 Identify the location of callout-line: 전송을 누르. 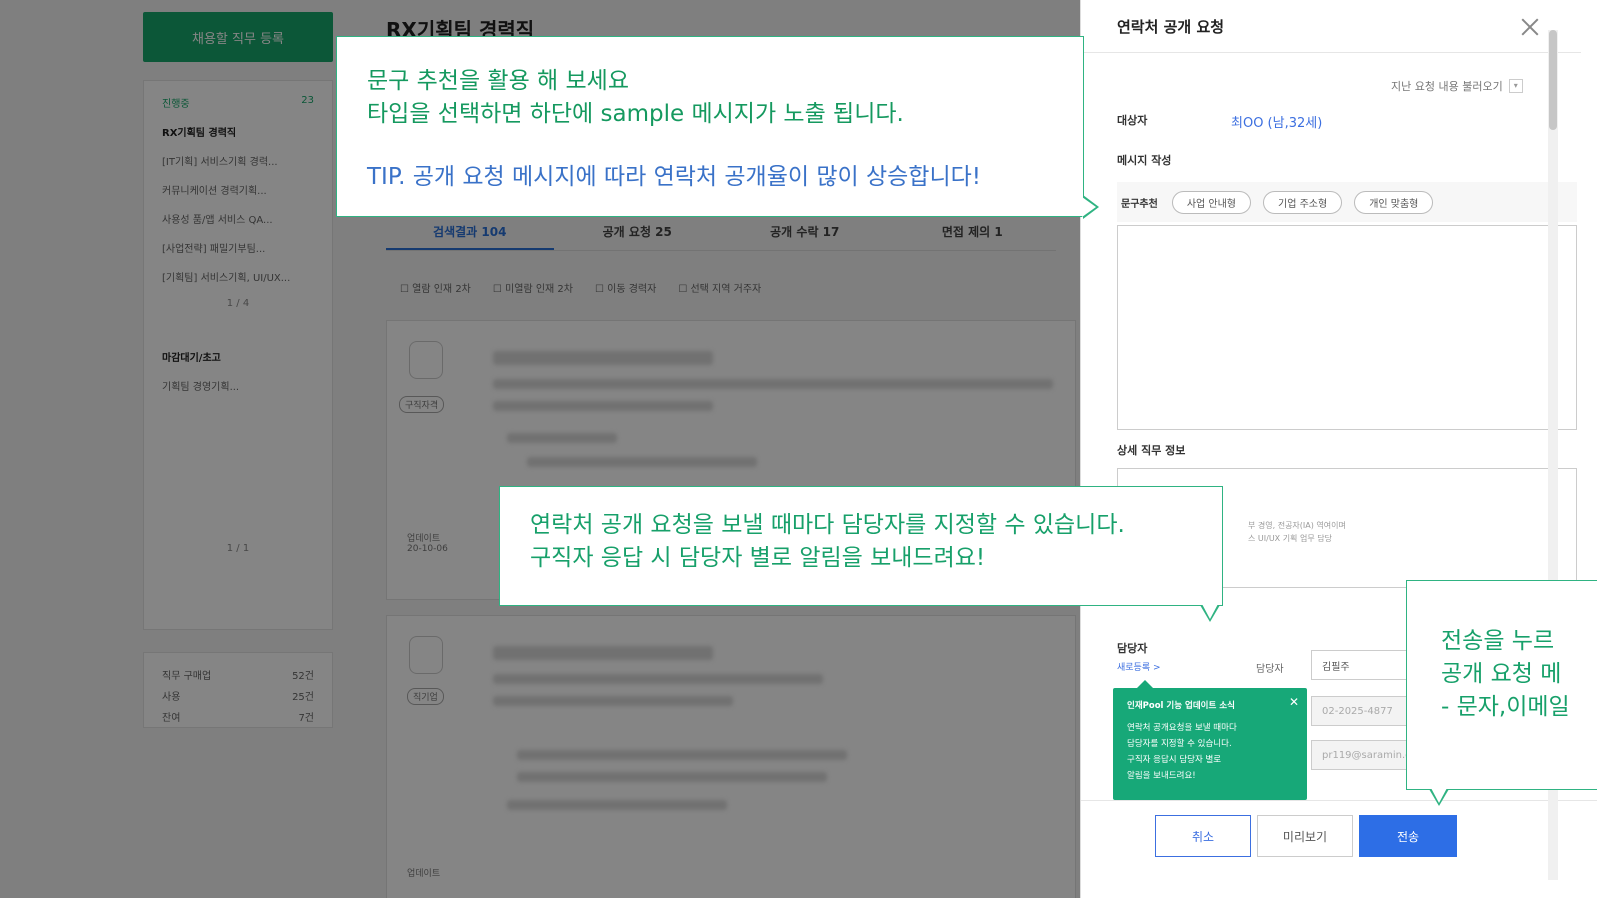
(1498, 641).